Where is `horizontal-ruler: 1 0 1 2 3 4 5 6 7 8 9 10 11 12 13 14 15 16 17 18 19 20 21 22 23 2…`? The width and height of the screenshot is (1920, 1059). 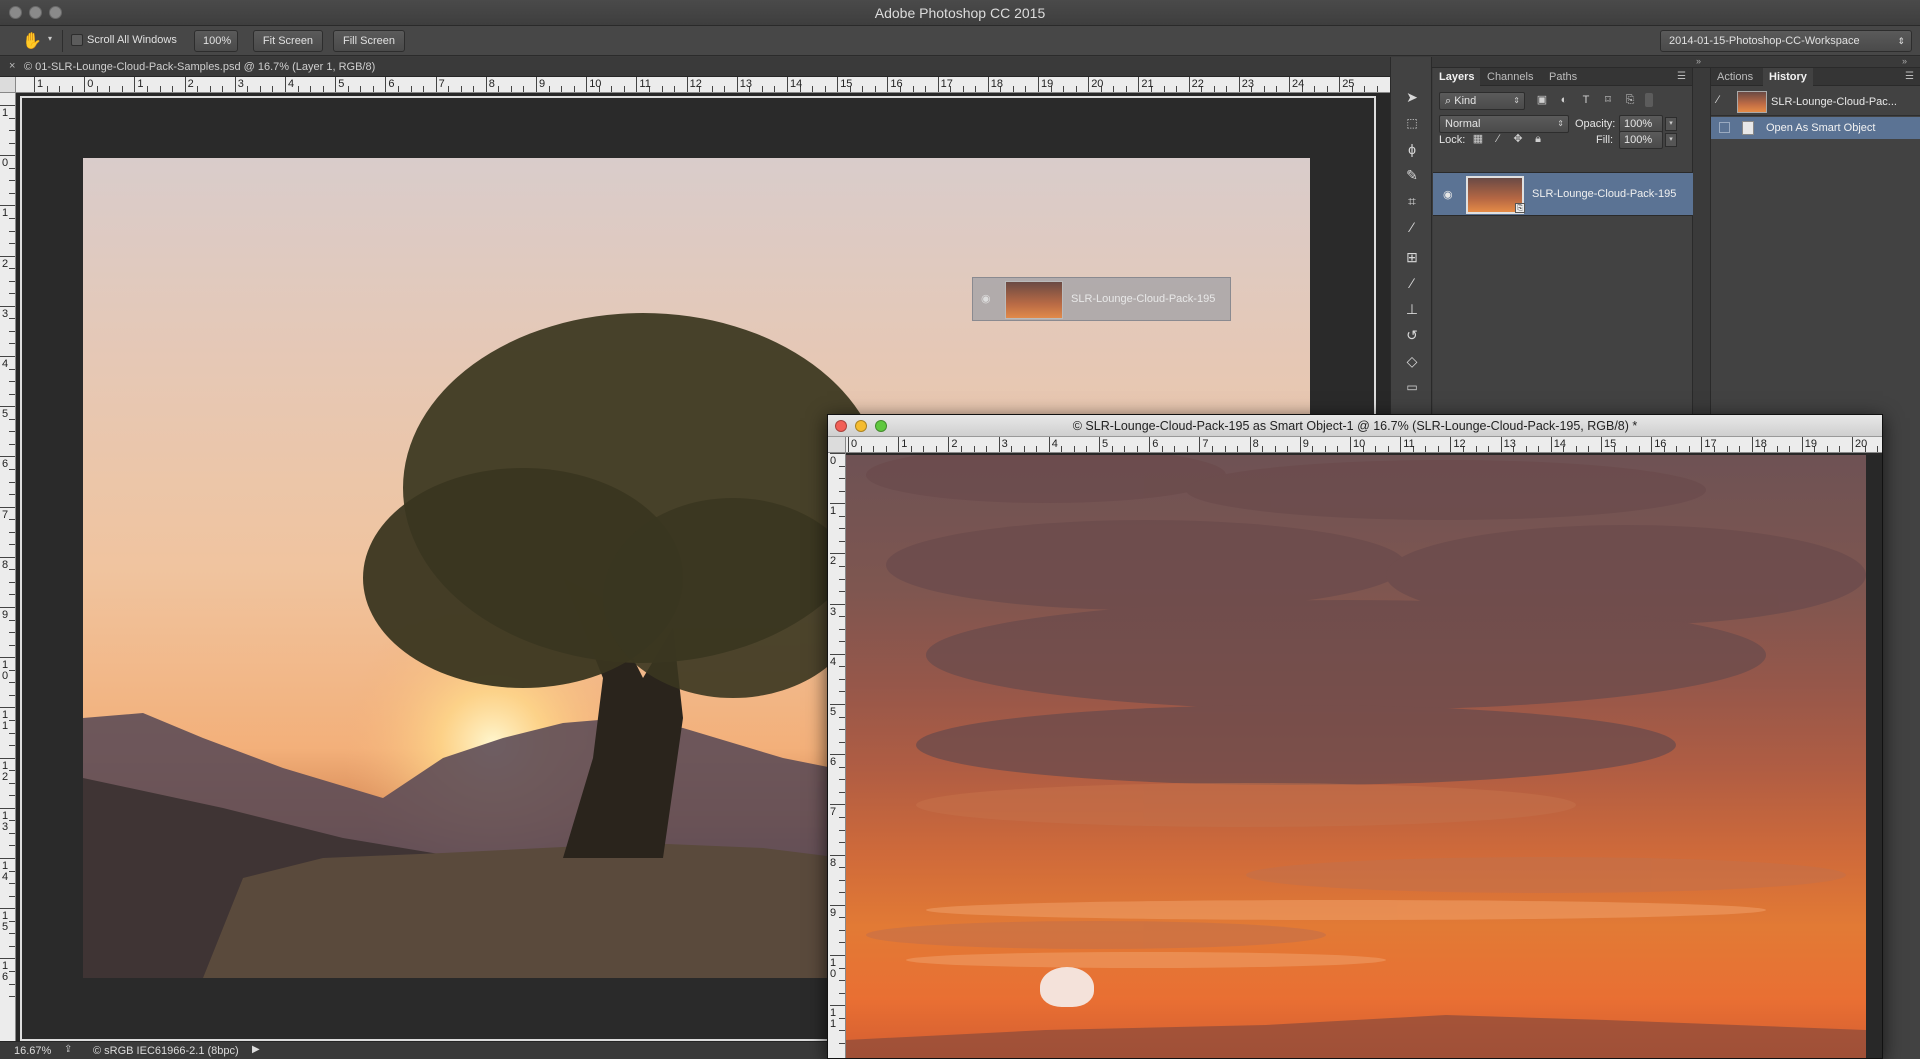
horizontal-ruler: 1 0 1 2 3 4 5 6 7 8 9 10 11 12 13 14 15 16 17 18 19 20 21 22 23 2… is located at coordinates (703, 85).